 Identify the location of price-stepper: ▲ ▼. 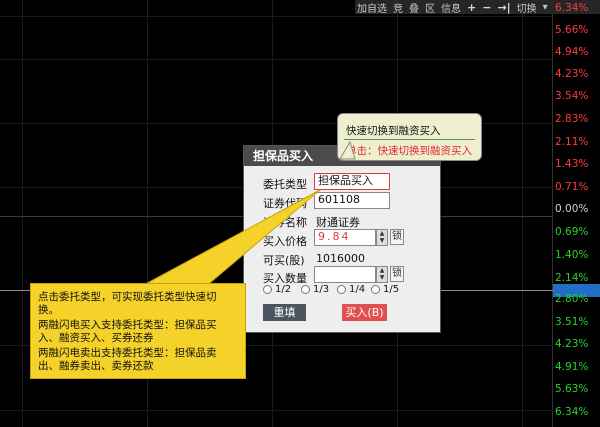
(382, 237).